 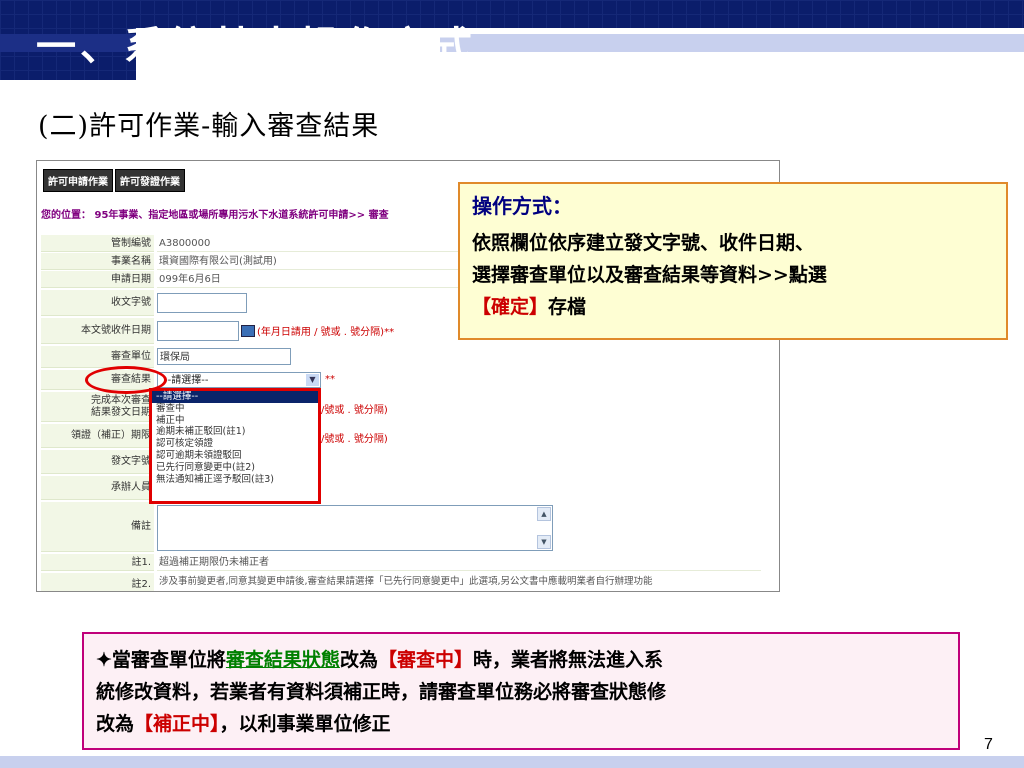 I want to click on label-review-unit: 審查單位, so click(x=97, y=357).